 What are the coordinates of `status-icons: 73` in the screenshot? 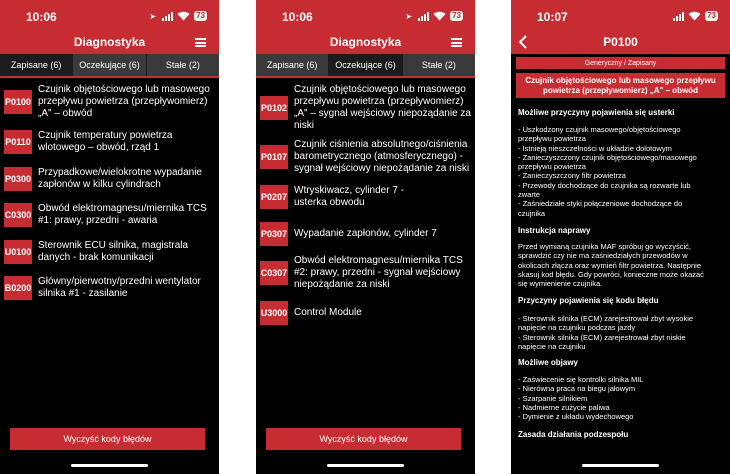 It's located at (695, 16).